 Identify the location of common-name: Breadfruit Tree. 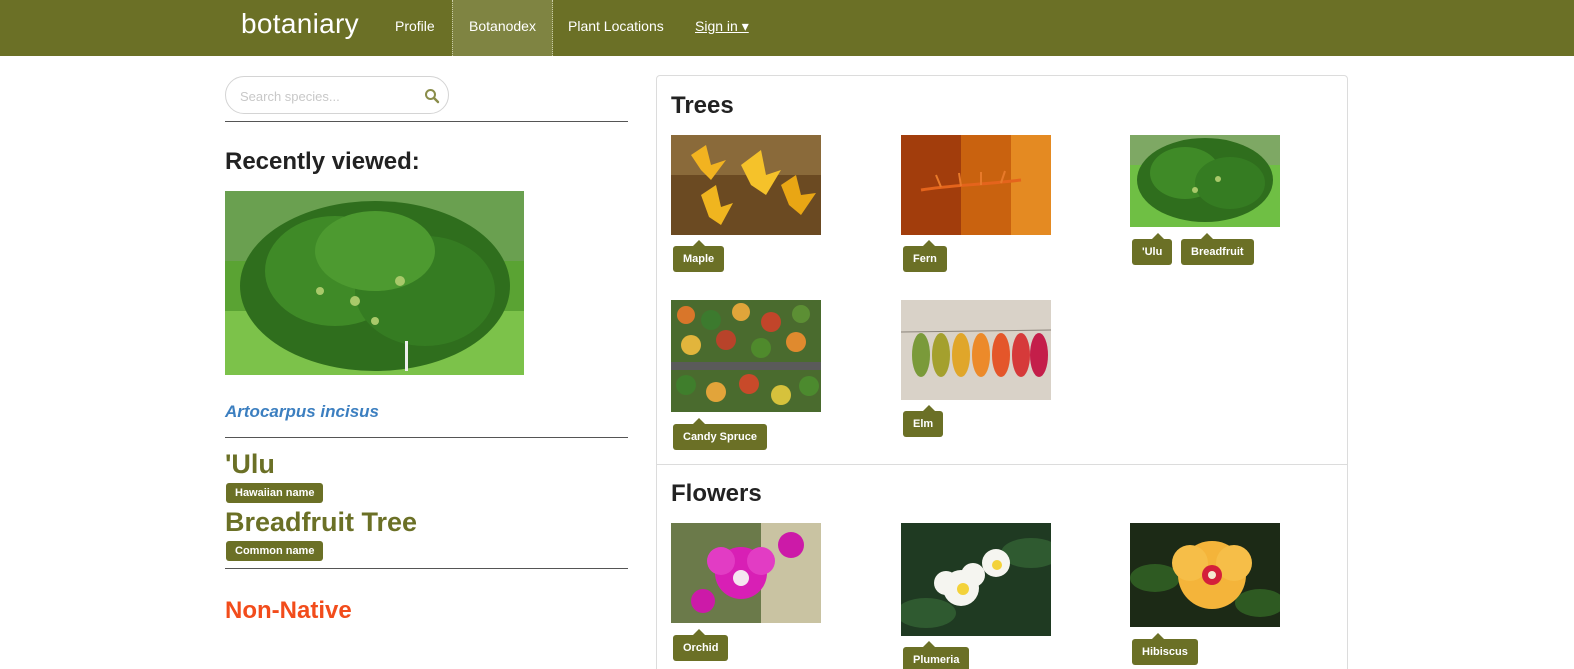
(321, 522).